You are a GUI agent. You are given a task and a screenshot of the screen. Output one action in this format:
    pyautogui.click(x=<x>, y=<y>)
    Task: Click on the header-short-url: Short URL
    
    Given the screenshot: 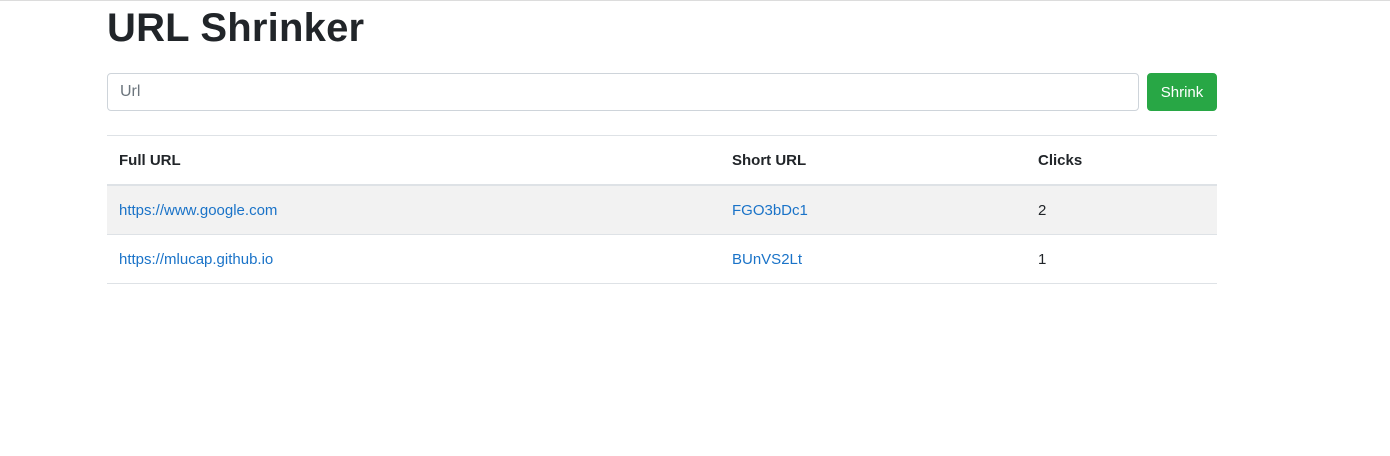 What is the action you would take?
    pyautogui.click(x=873, y=160)
    